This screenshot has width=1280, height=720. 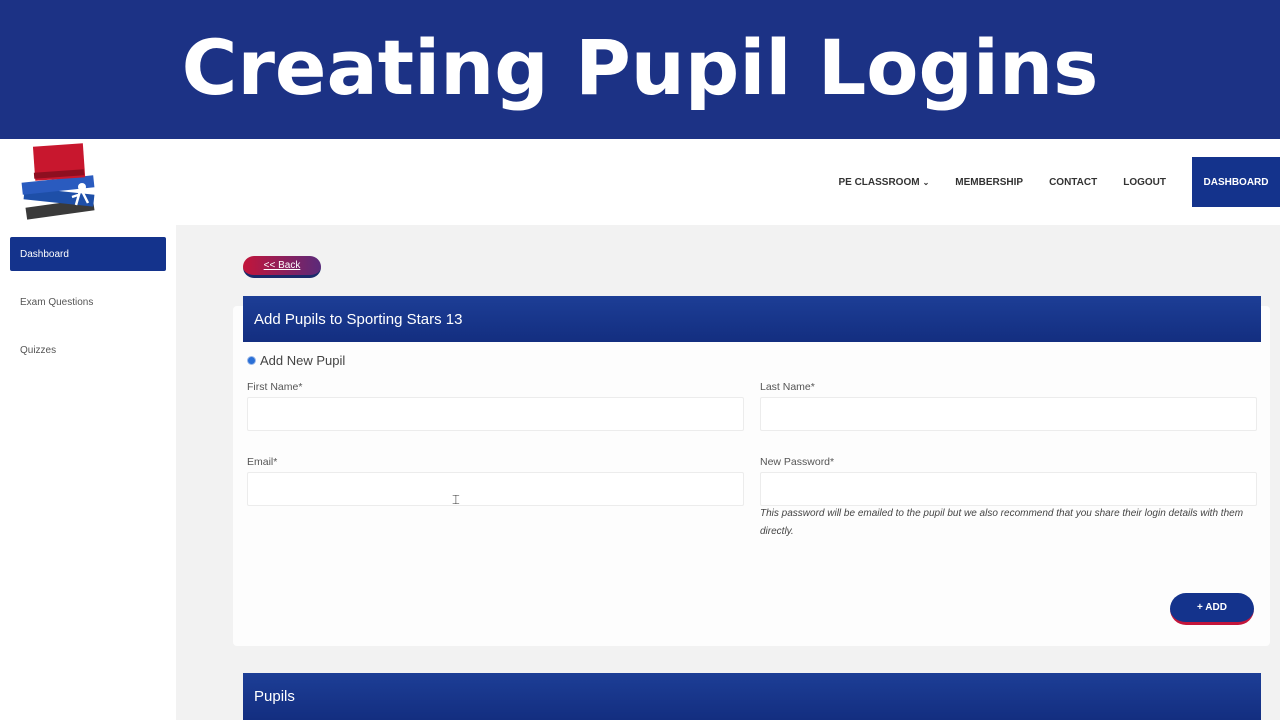 I want to click on radio-button, so click(x=251, y=360).